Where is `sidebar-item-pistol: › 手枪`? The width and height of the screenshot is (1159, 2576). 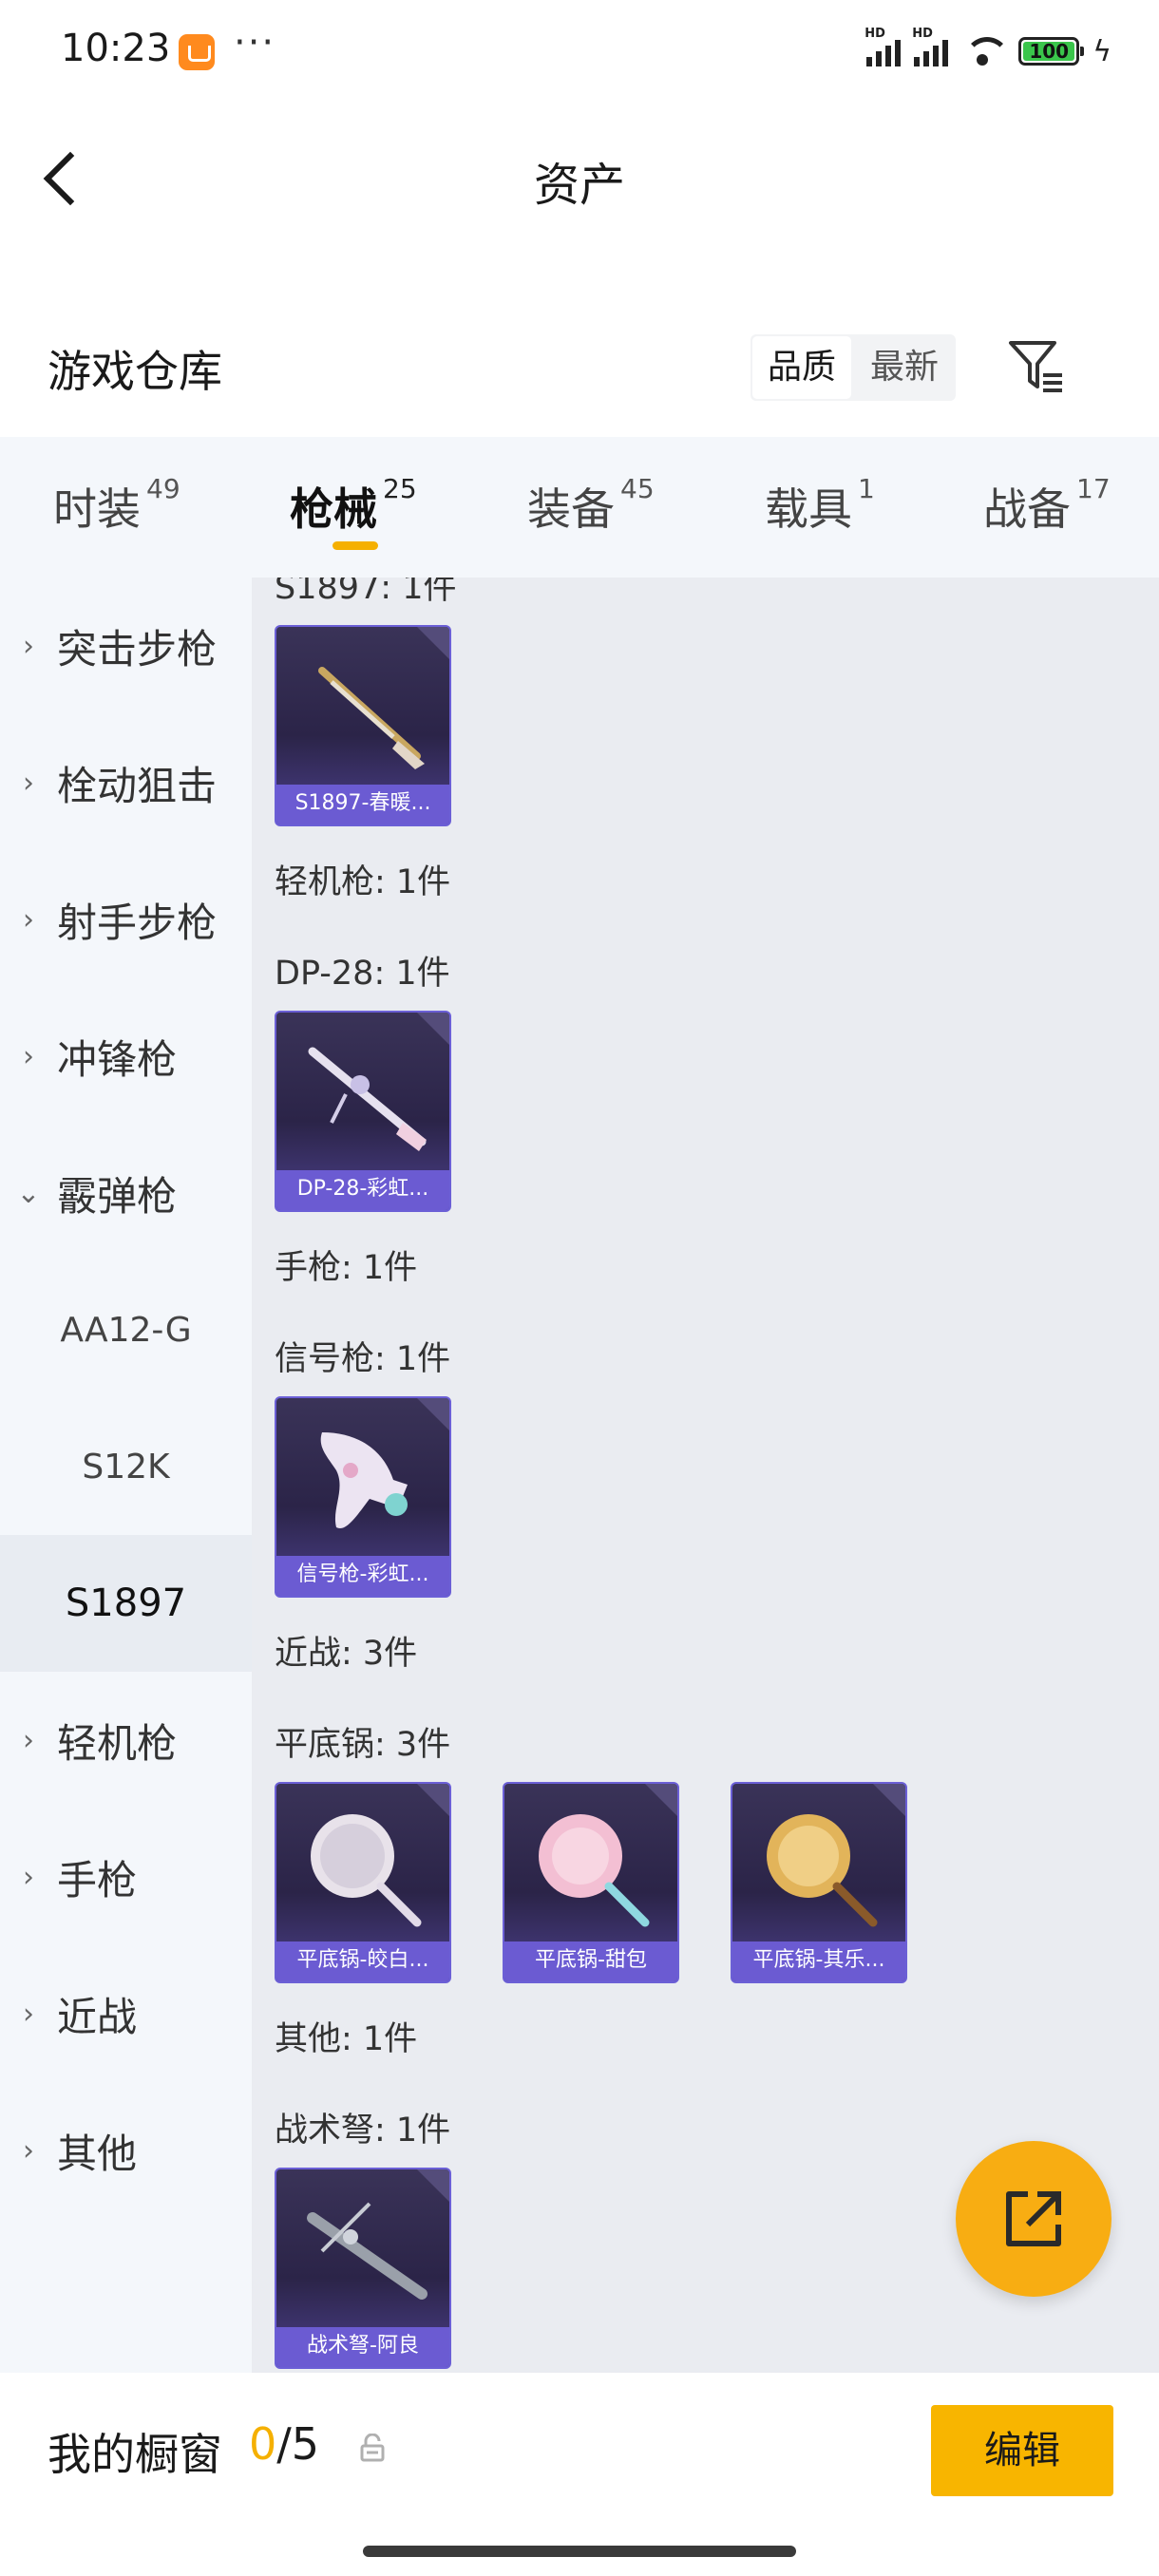 sidebar-item-pistol: › 手枪 is located at coordinates (126, 1877).